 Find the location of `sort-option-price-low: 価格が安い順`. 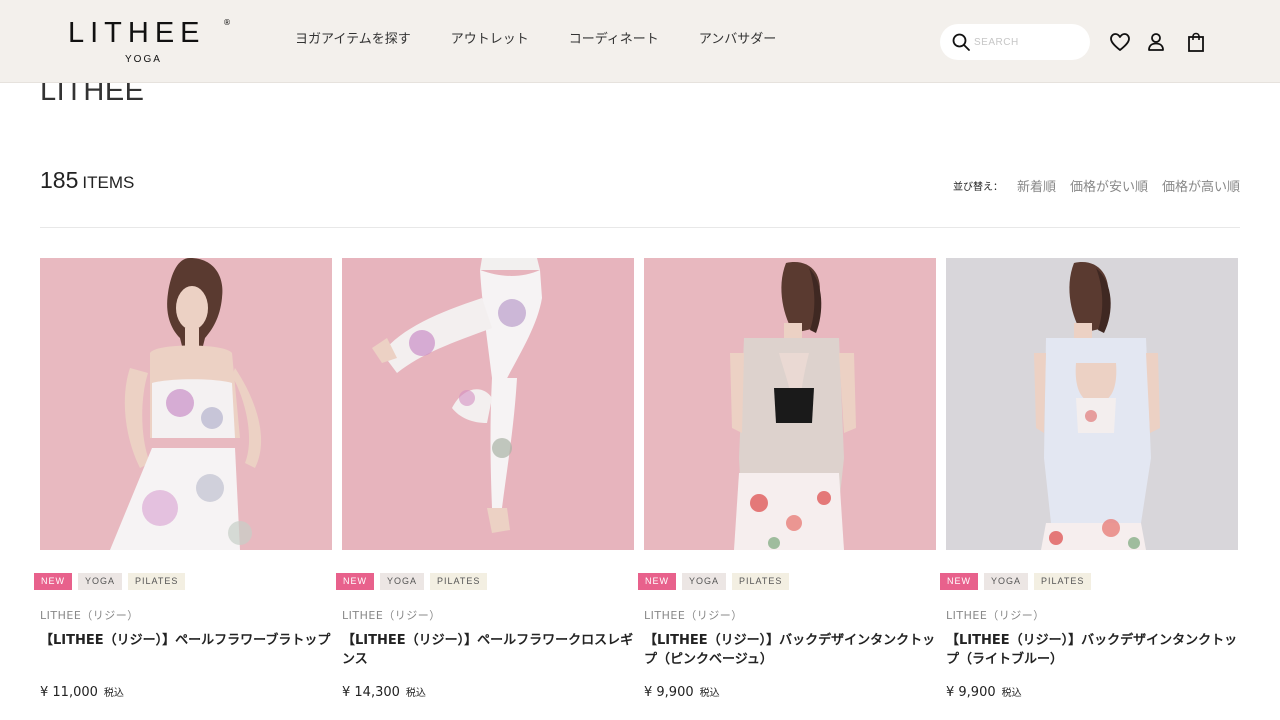

sort-option-price-low: 価格が安い順 is located at coordinates (1109, 185).